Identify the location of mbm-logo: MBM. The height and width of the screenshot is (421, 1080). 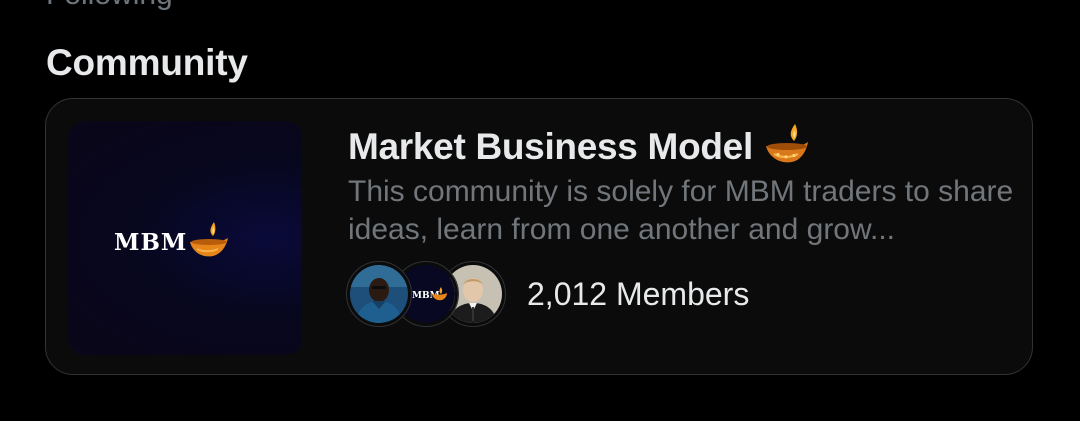
(172, 242).